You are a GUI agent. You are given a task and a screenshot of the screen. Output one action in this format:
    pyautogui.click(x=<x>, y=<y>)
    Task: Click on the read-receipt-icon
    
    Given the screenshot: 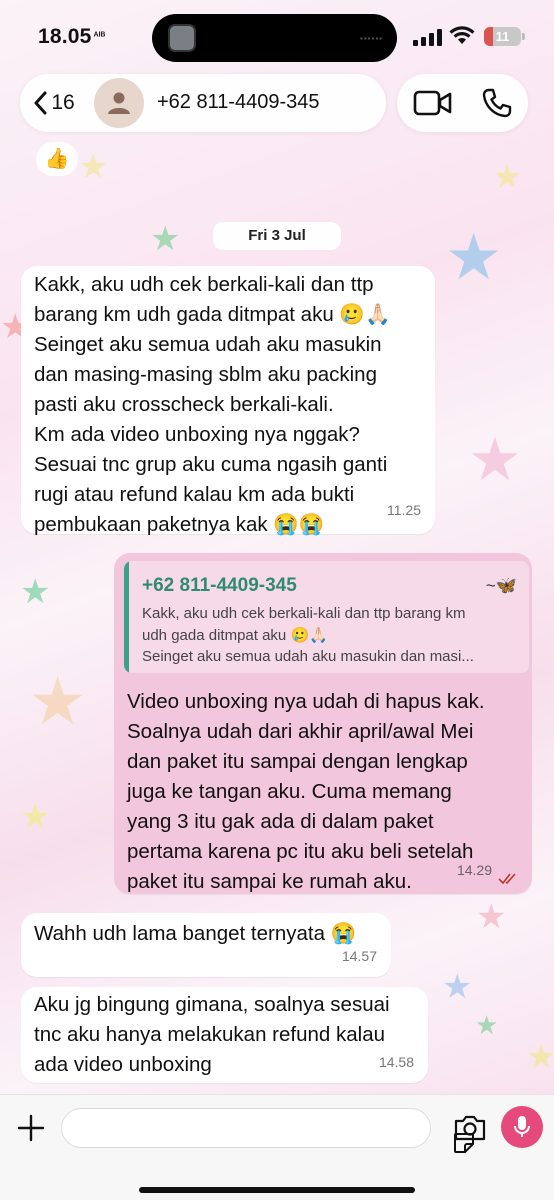 What is the action you would take?
    pyautogui.click(x=507, y=879)
    